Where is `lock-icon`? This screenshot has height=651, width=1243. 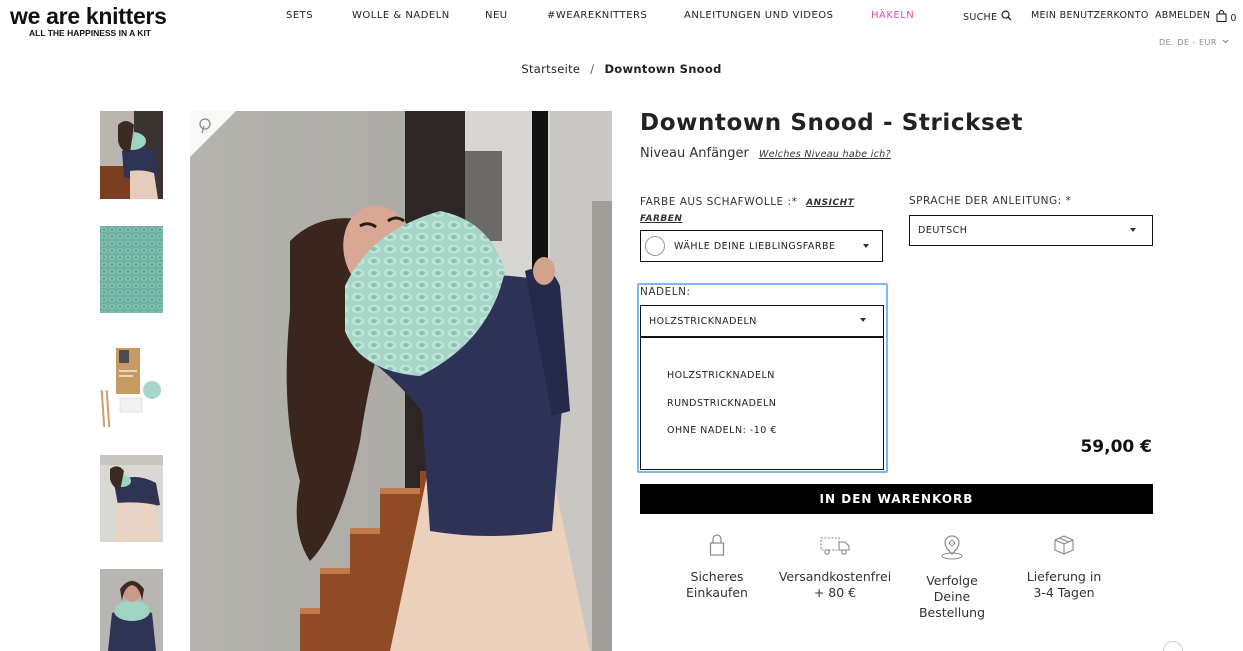 lock-icon is located at coordinates (717, 545).